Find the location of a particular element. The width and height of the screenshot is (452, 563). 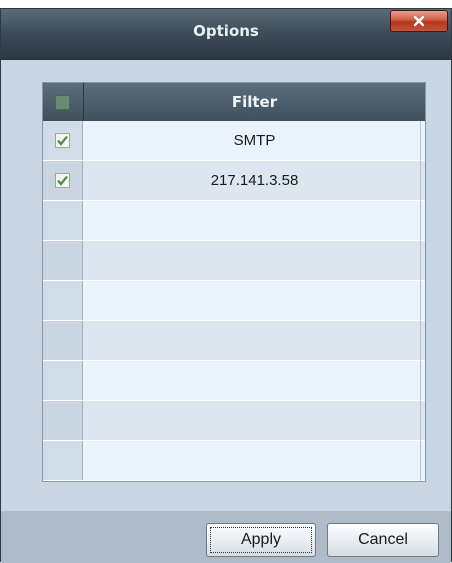

title-bar: Options is located at coordinates (226, 34).